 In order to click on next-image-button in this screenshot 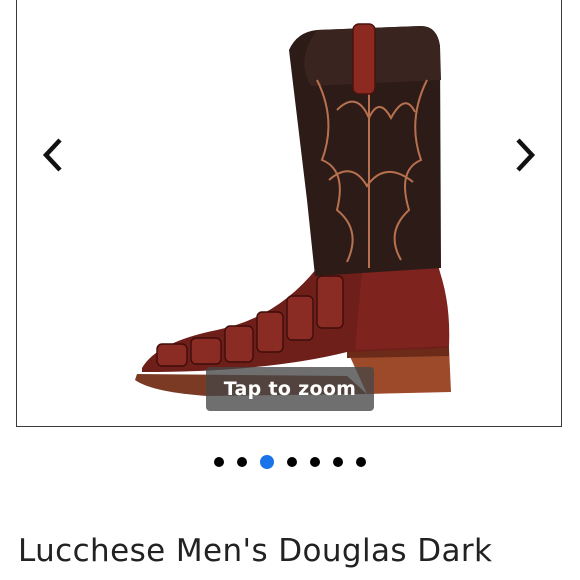, I will do `click(525, 155)`.